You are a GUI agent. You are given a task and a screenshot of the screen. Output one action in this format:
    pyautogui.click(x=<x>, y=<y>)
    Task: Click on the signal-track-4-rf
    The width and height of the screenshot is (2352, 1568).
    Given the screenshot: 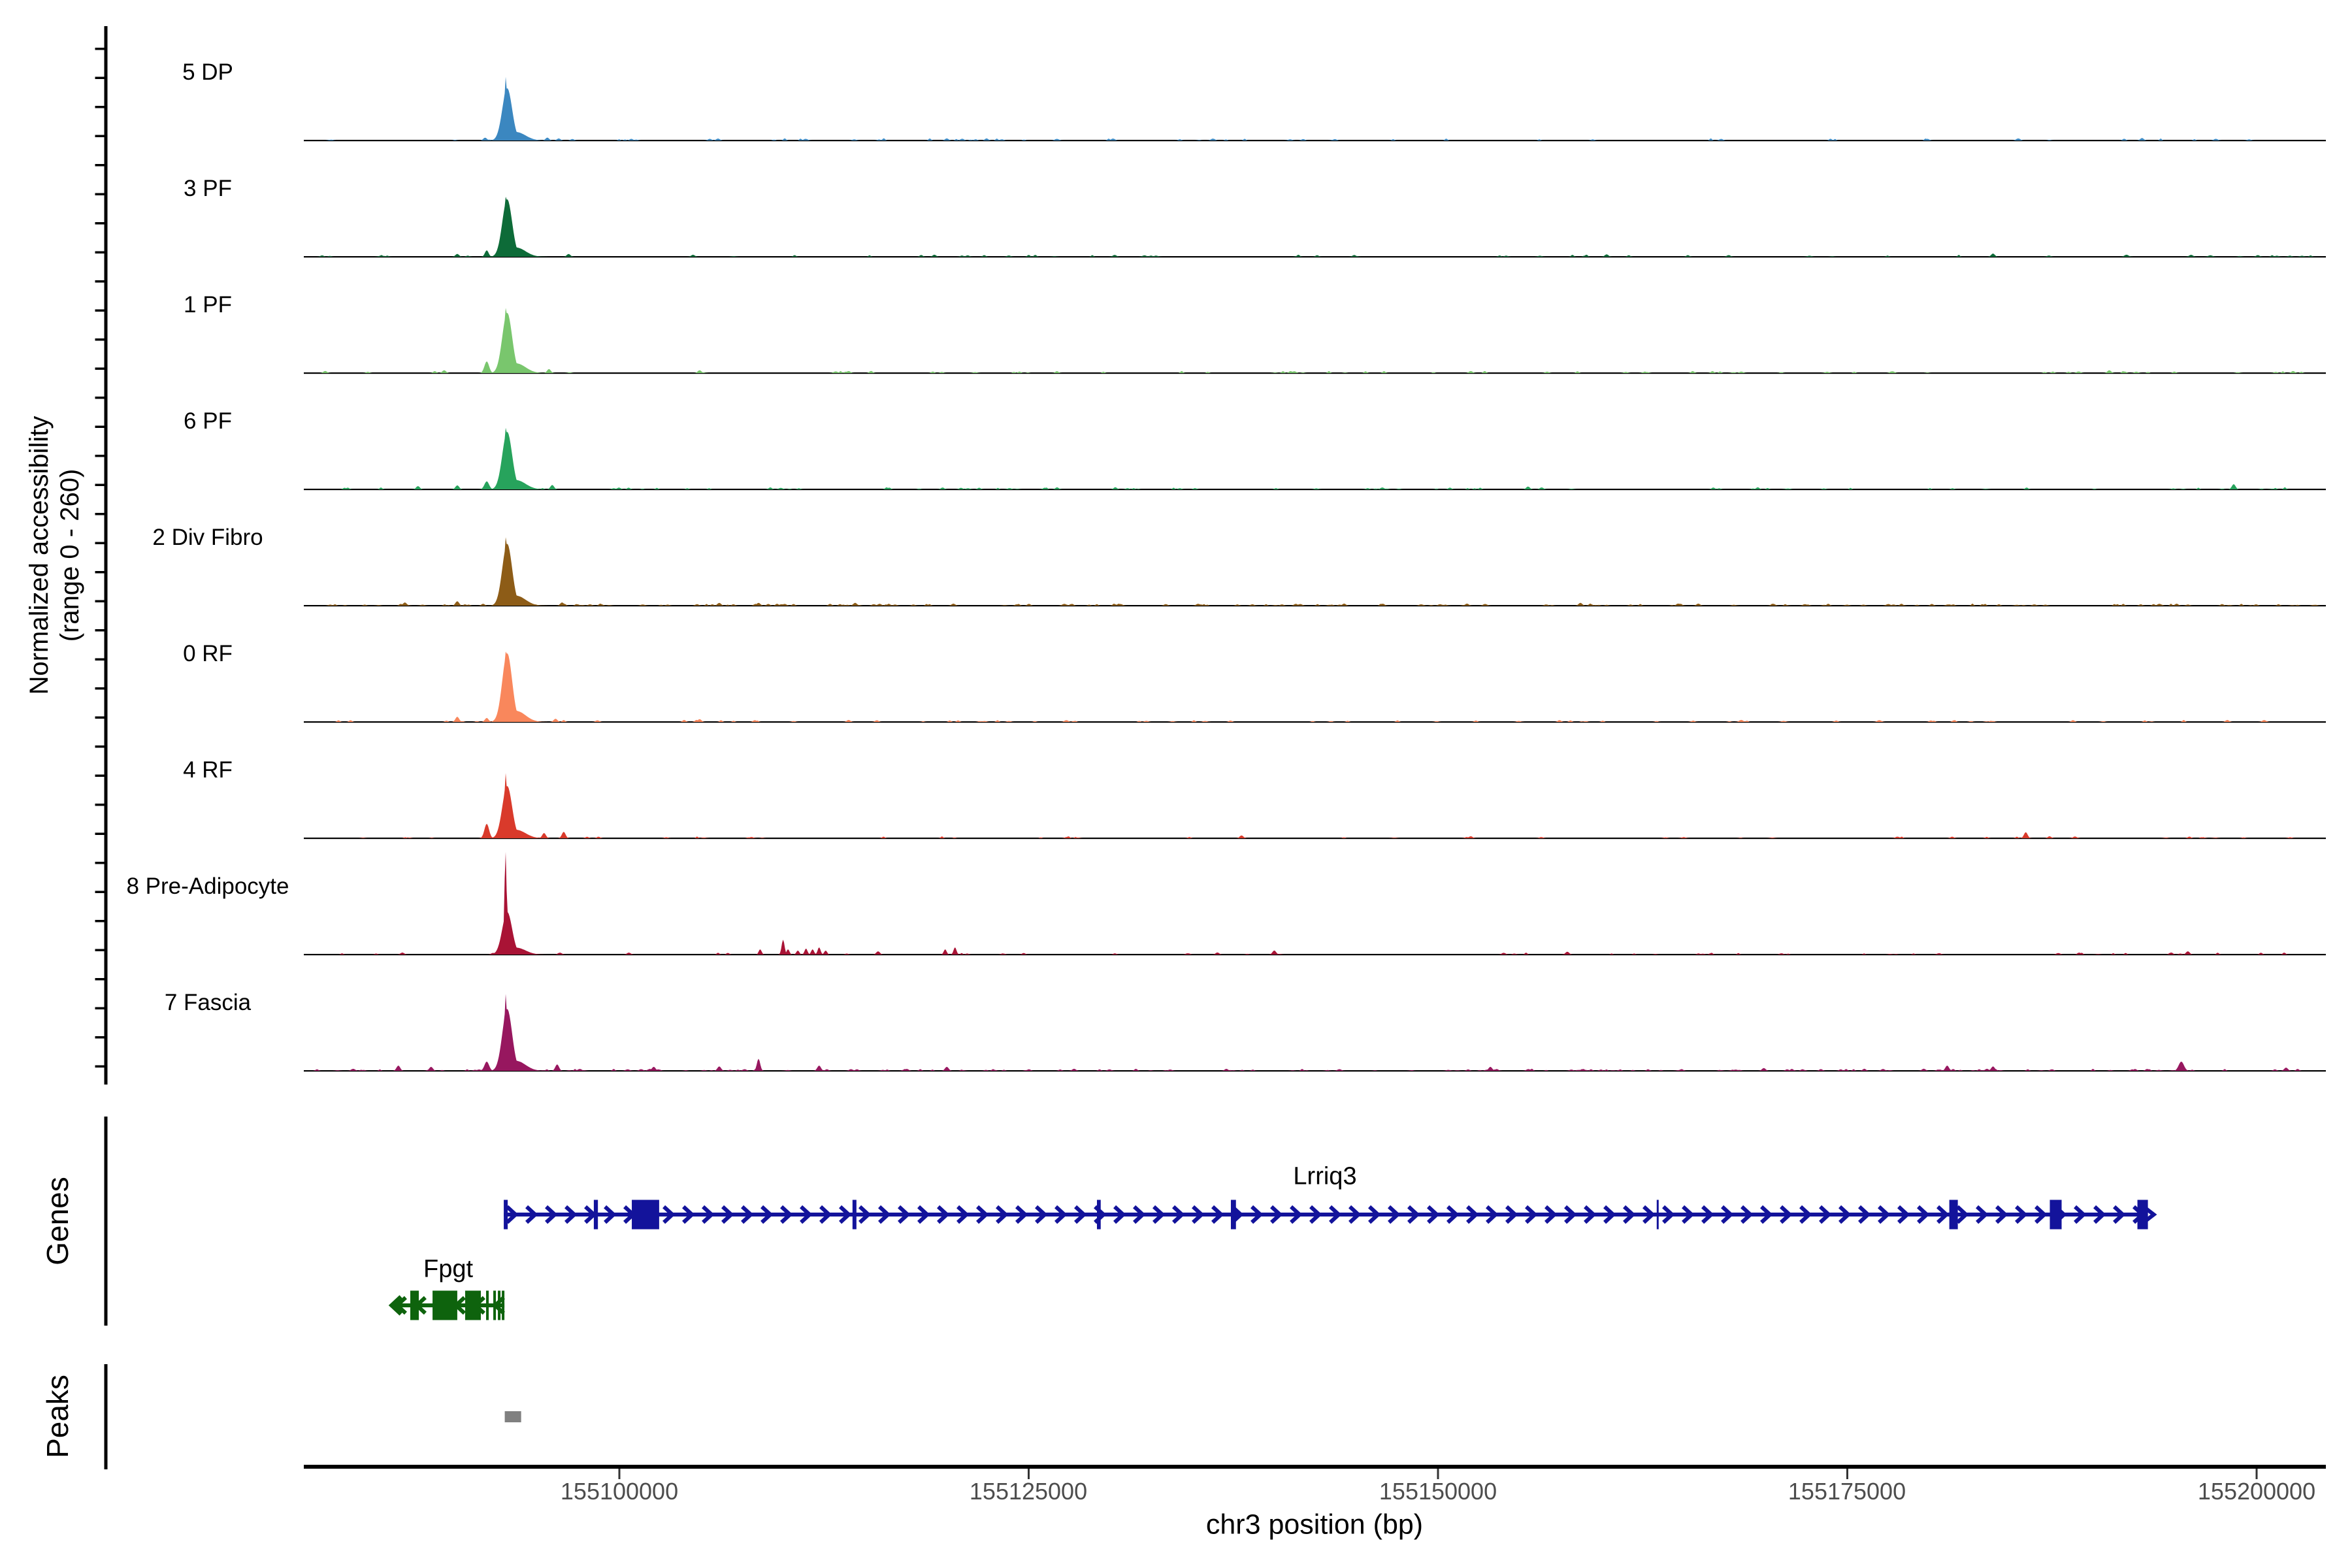 What is the action you would take?
    pyautogui.click(x=1315, y=805)
    